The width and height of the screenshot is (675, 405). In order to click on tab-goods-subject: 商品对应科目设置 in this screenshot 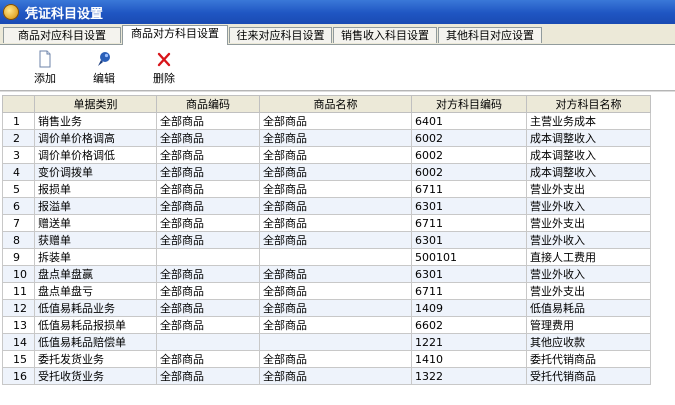, I will do `click(62, 35)`.